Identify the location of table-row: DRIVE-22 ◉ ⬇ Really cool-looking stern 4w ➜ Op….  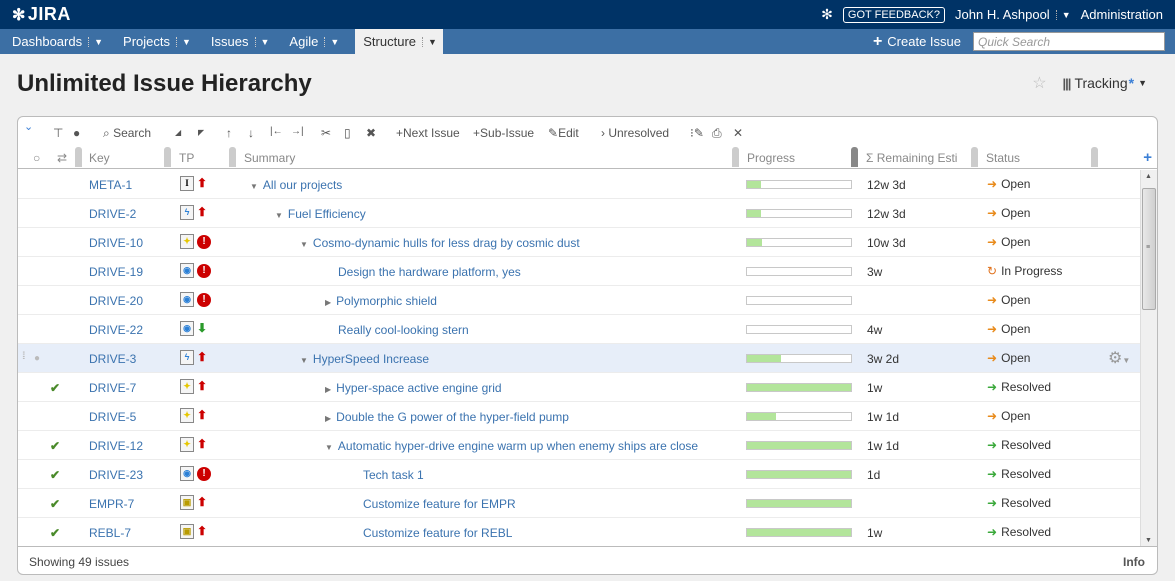
(579, 329).